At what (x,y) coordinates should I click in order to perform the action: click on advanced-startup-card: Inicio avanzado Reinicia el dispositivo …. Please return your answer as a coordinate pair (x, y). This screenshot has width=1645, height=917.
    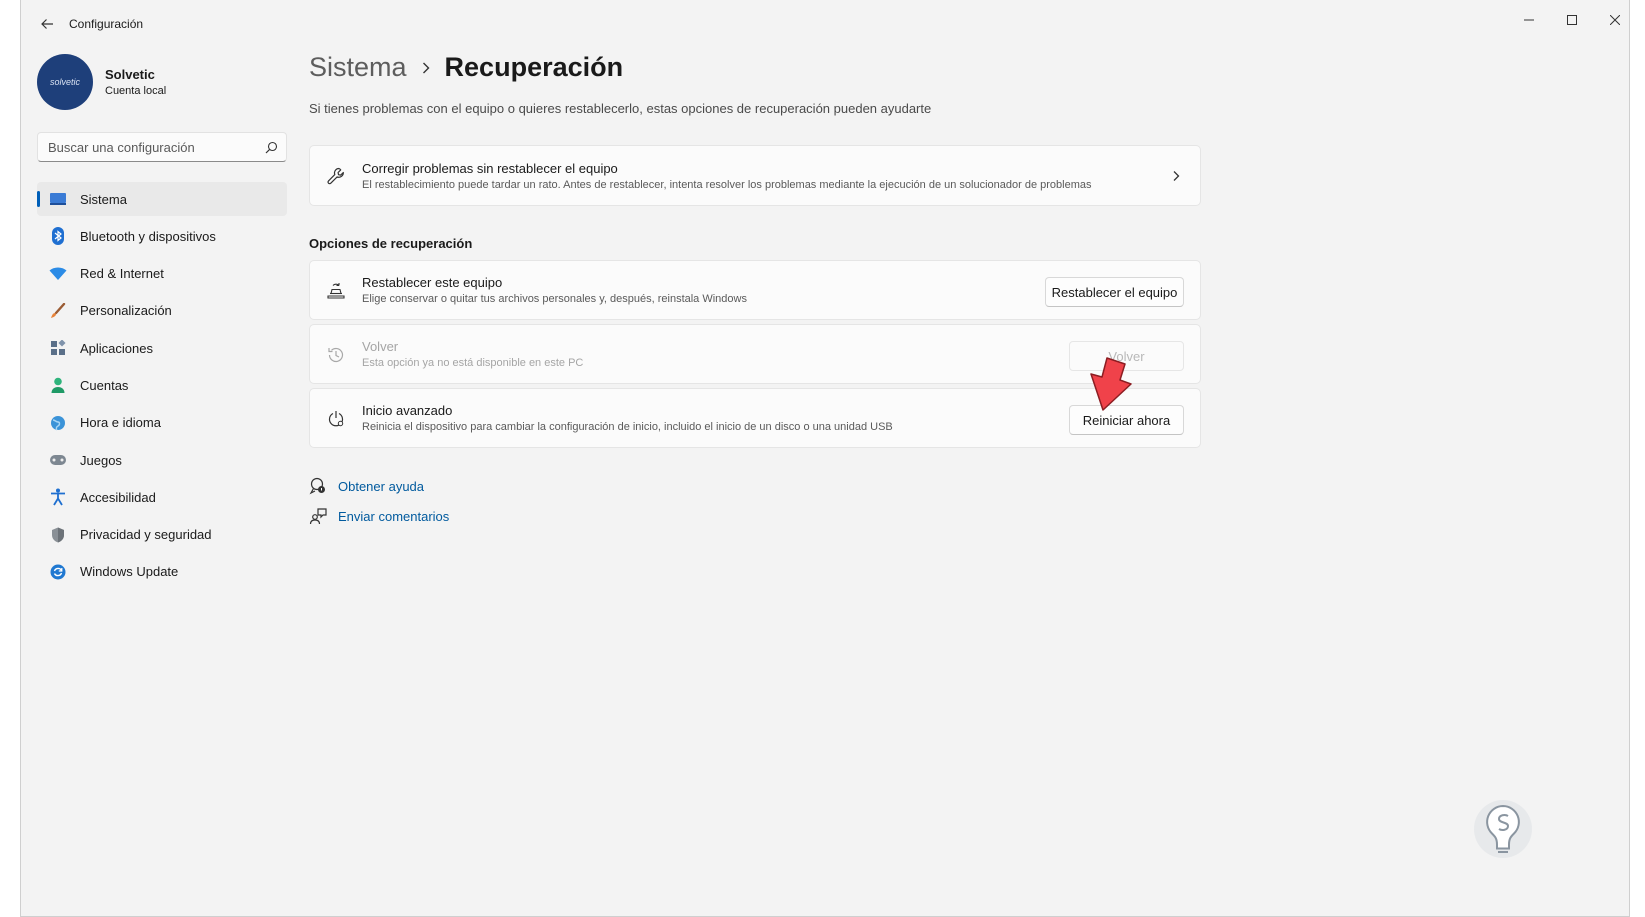
    Looking at the image, I should click on (755, 418).